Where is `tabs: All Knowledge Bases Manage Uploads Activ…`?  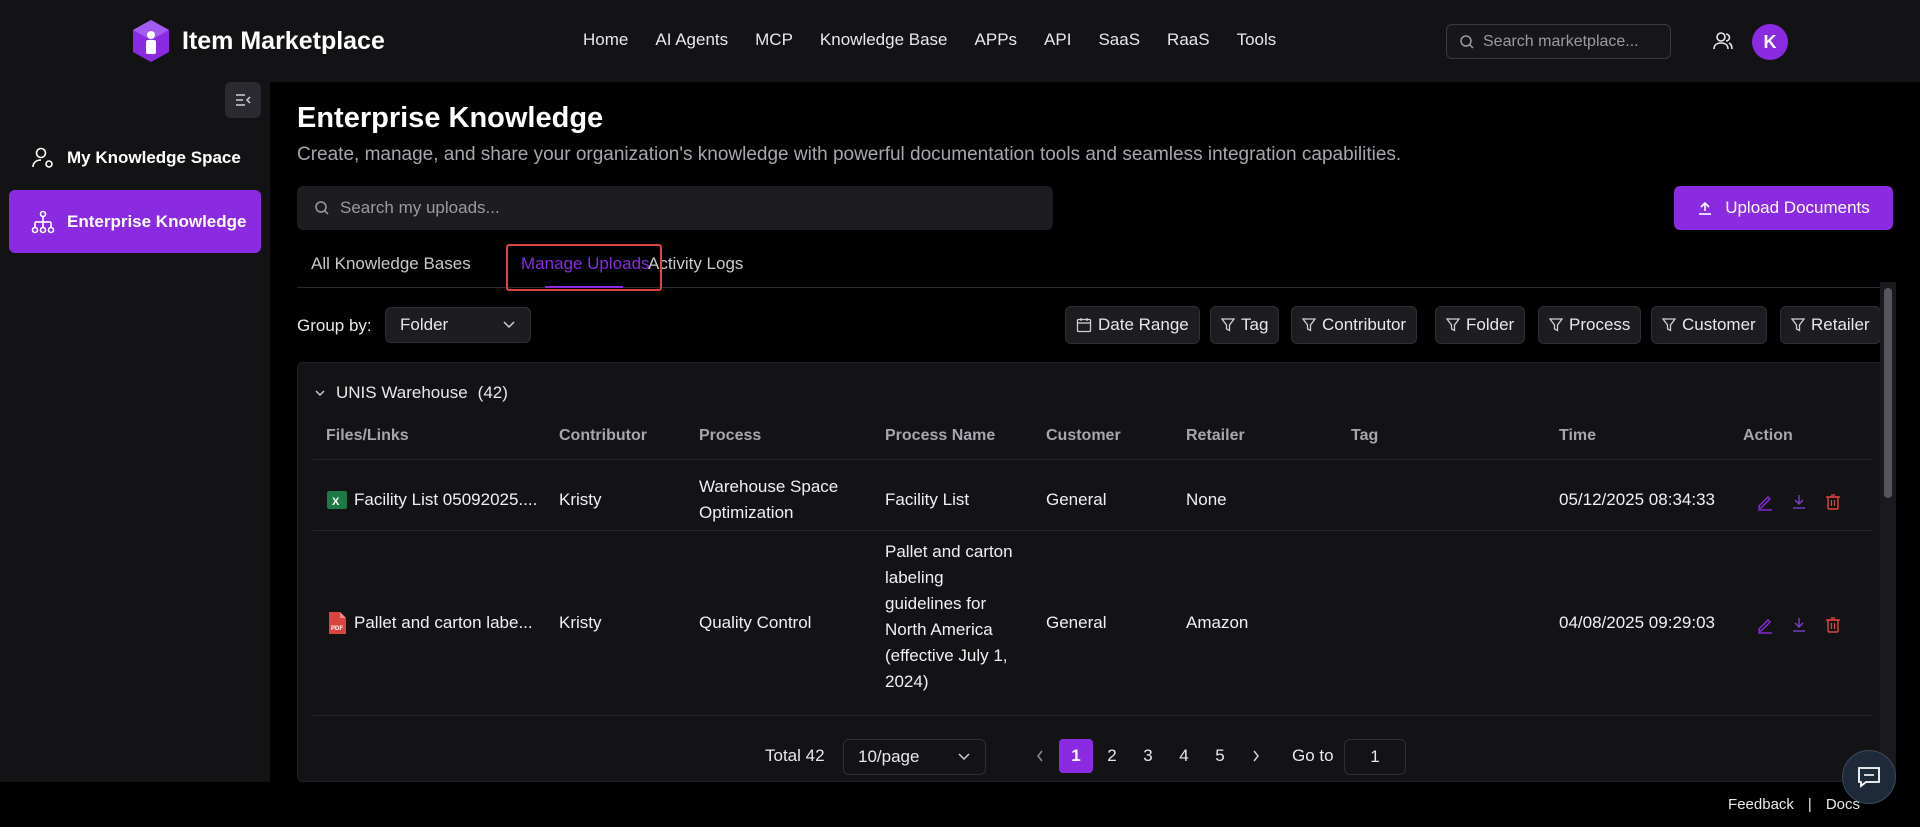 tabs: All Knowledge Bases Manage Uploads Activ… is located at coordinates (1095, 266).